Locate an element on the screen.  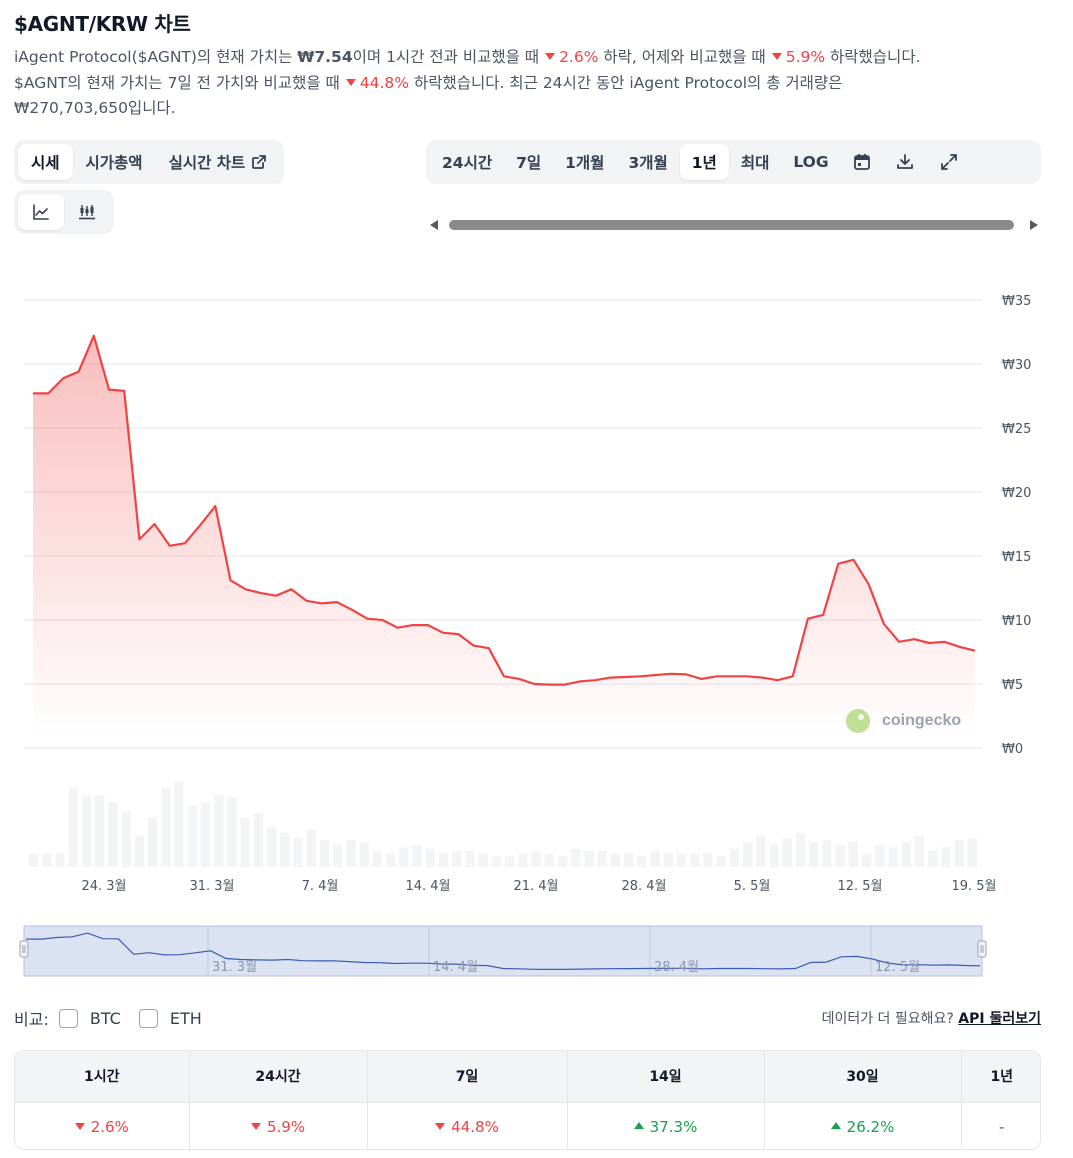
change-1h: 2.6% is located at coordinates (579, 57).